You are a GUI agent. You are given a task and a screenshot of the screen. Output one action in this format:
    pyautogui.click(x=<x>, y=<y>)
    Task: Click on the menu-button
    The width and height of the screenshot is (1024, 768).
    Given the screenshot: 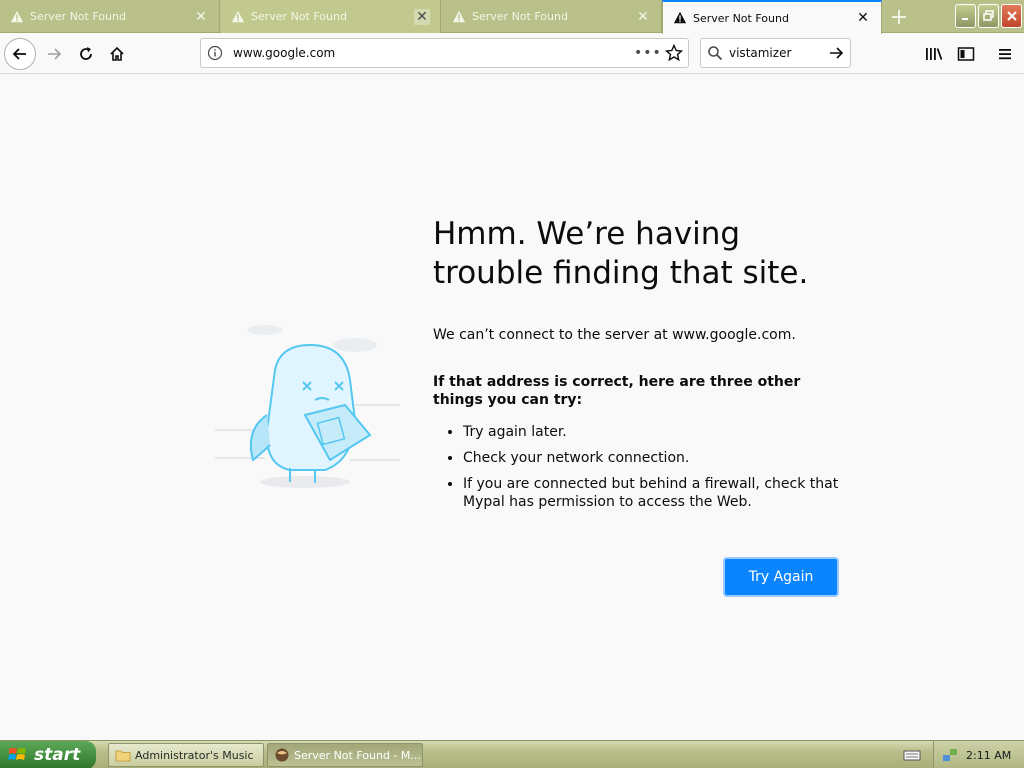 What is the action you would take?
    pyautogui.click(x=1005, y=54)
    